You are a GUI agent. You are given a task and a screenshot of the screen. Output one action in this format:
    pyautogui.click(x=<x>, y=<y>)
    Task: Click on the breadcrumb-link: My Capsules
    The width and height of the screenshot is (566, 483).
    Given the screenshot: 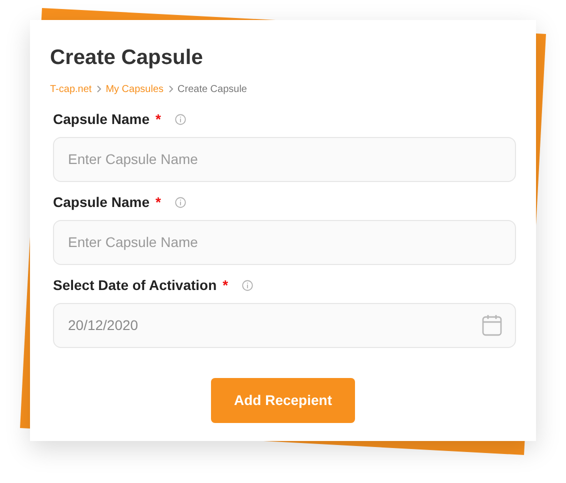 What is the action you would take?
    pyautogui.click(x=135, y=89)
    